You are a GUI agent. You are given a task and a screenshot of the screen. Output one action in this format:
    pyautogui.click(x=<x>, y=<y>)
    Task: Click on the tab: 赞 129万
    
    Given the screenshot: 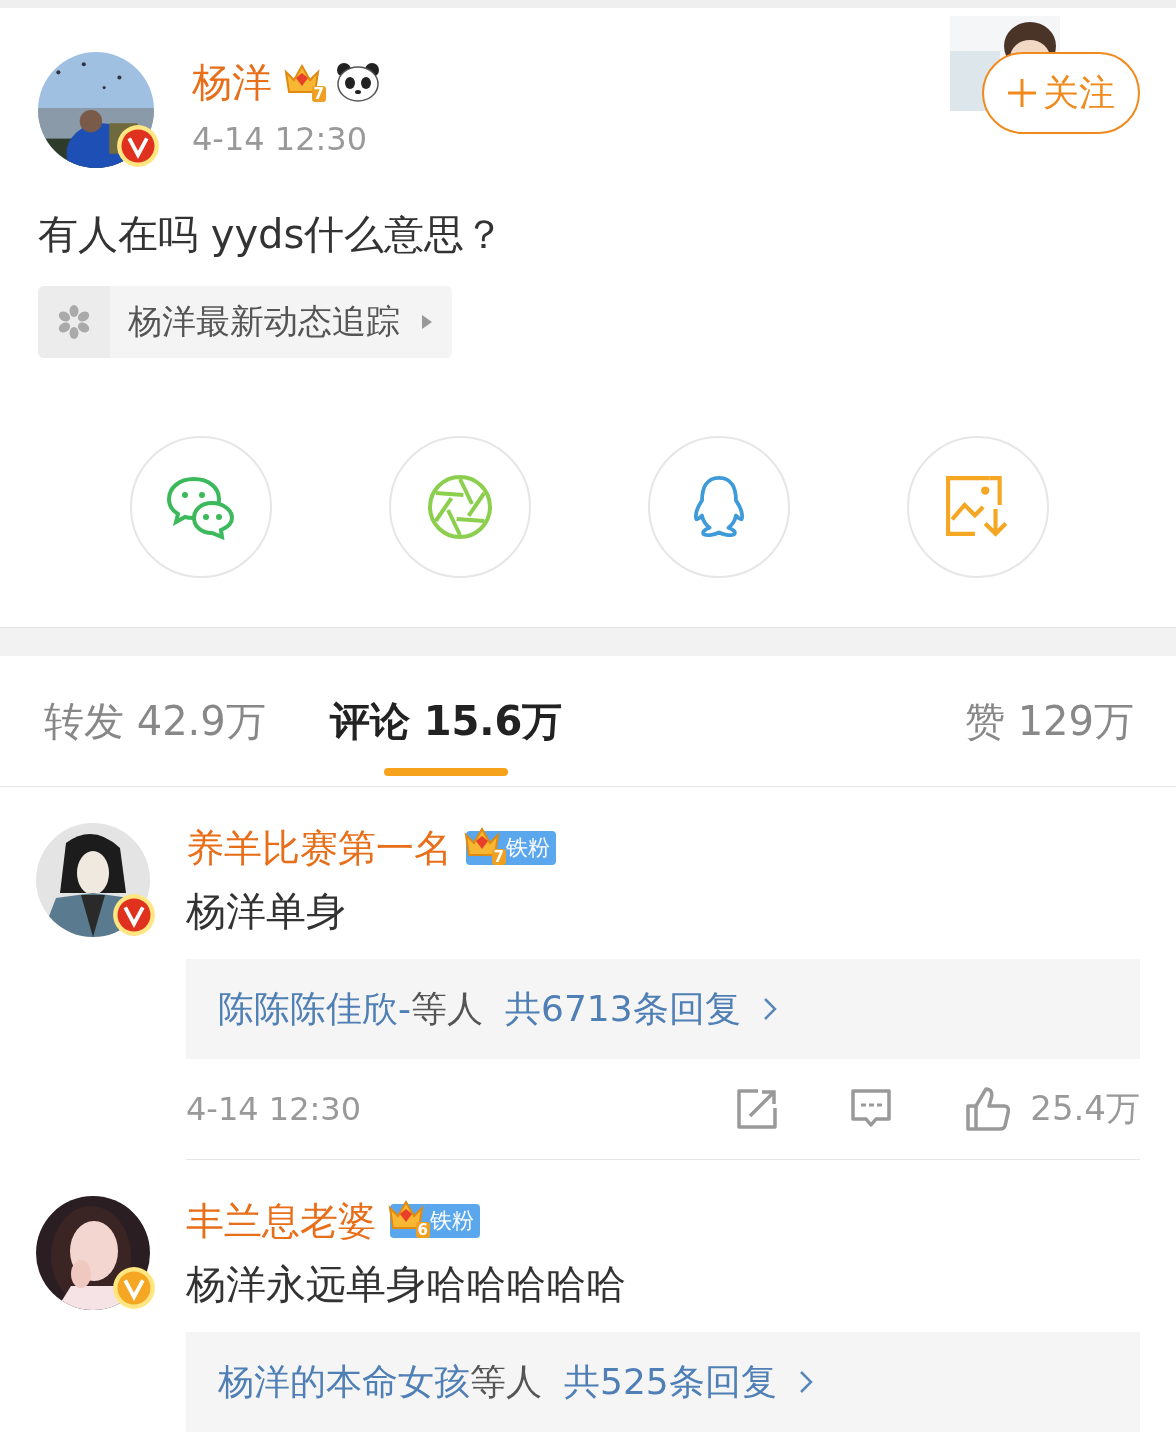 What is the action you would take?
    pyautogui.click(x=1049, y=721)
    